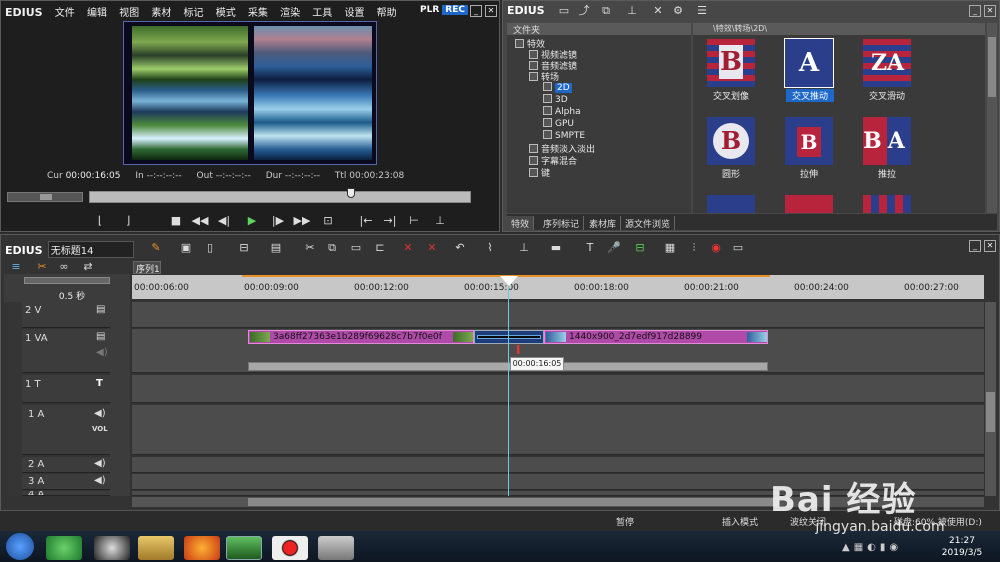  Describe the element at coordinates (564, 11) in the screenshot. I see `folder-icon: ▭` at that location.